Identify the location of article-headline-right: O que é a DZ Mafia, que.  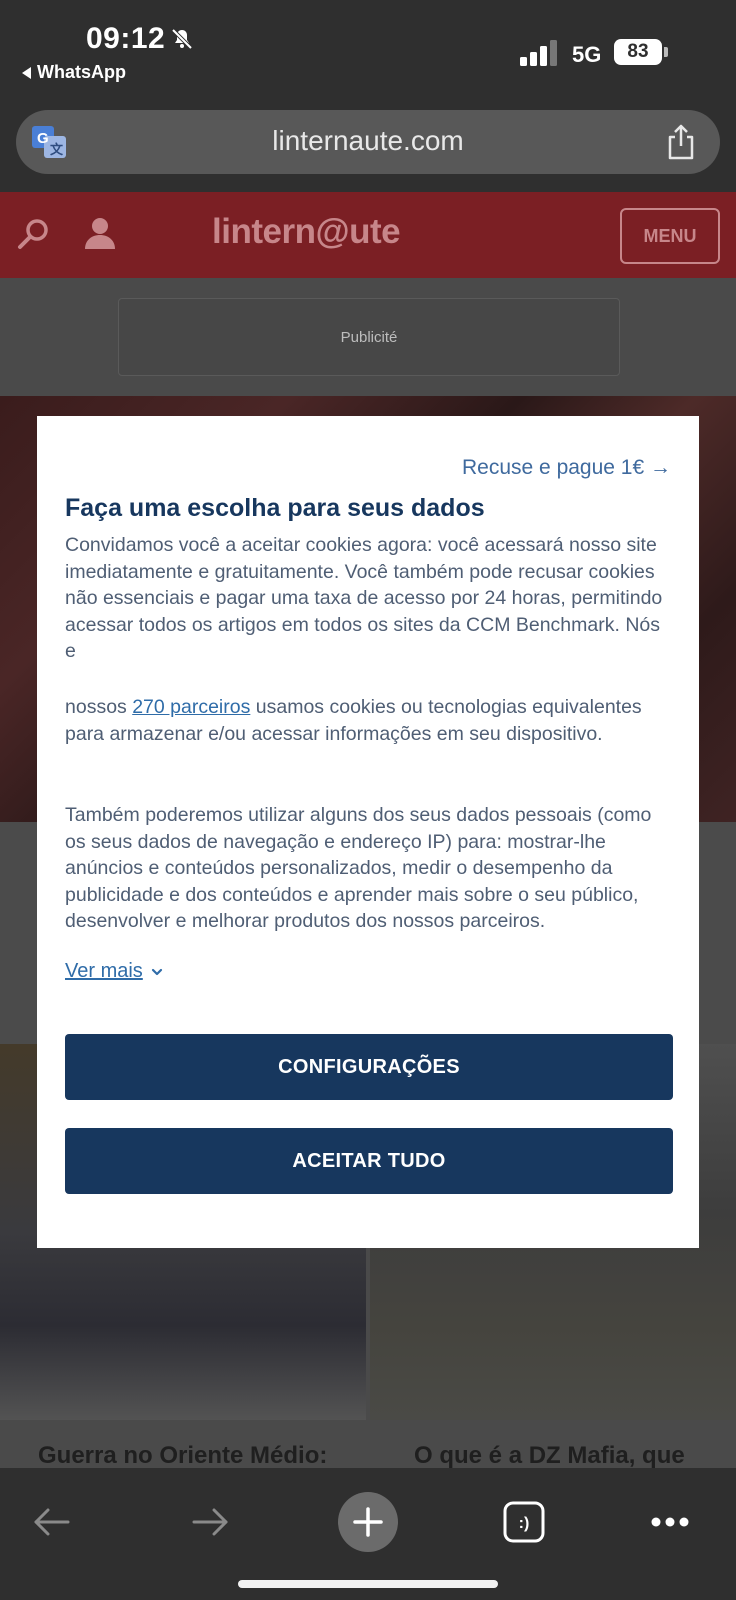
(549, 1455).